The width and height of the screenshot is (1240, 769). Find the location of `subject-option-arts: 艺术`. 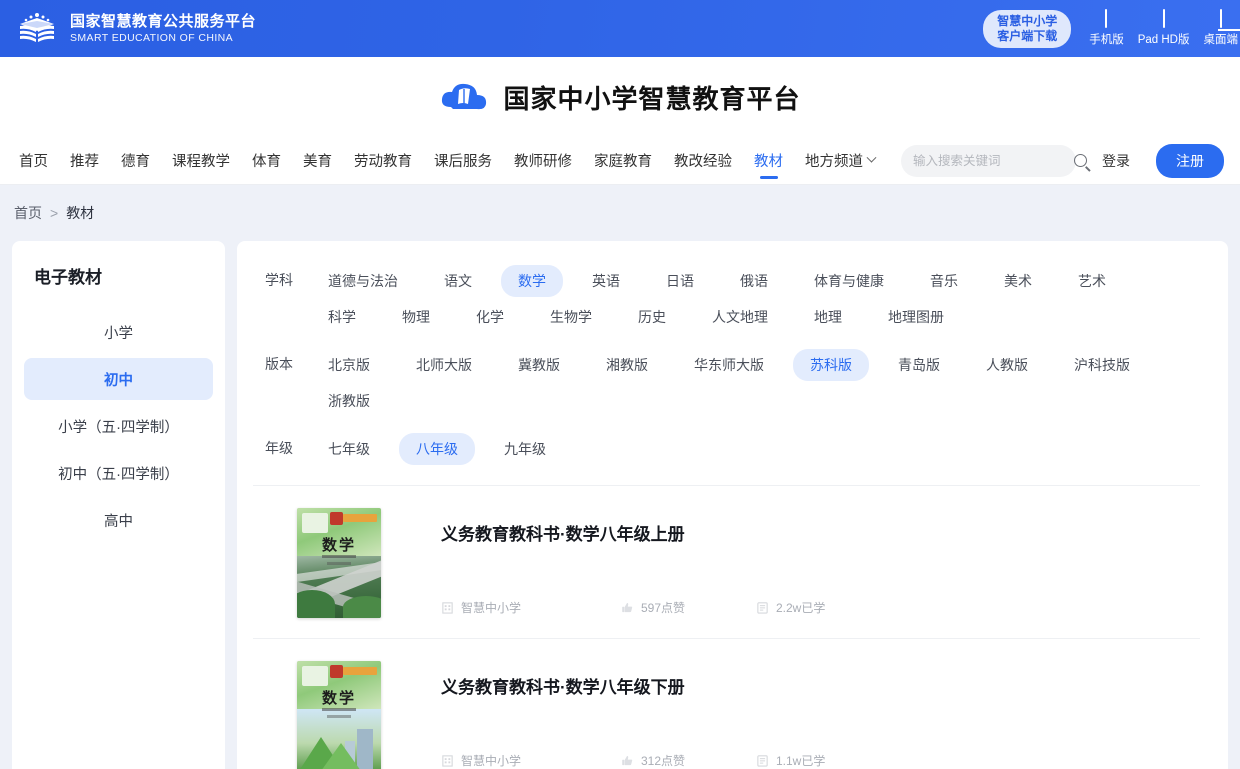

subject-option-arts: 艺术 is located at coordinates (1092, 281).